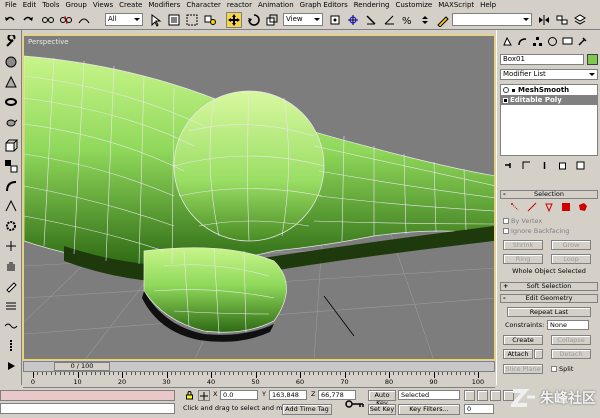 This screenshot has width=600, height=418. What do you see at coordinates (11, 226) in the screenshot?
I see `gear-icon` at bounding box center [11, 226].